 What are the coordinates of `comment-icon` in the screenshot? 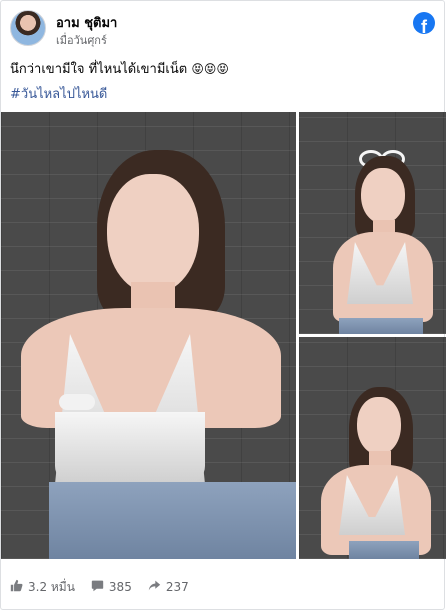 It's located at (97, 587).